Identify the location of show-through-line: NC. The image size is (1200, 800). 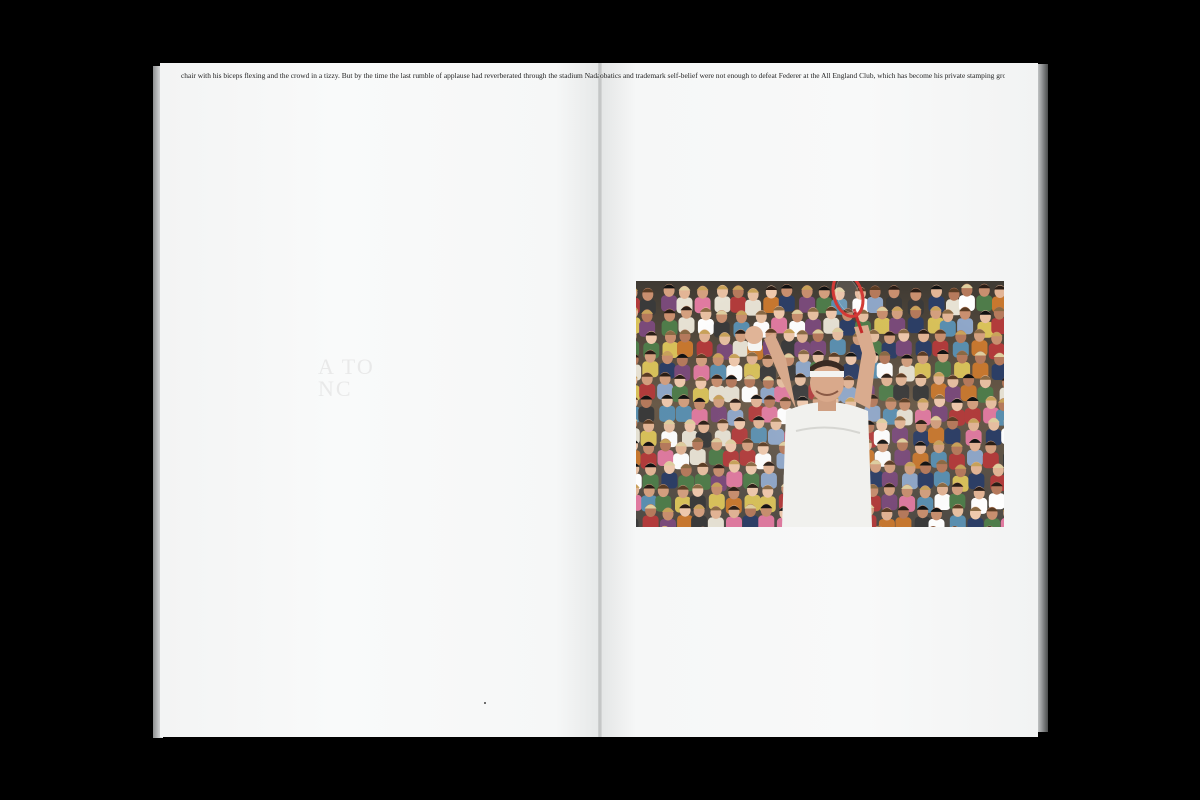
(335, 388).